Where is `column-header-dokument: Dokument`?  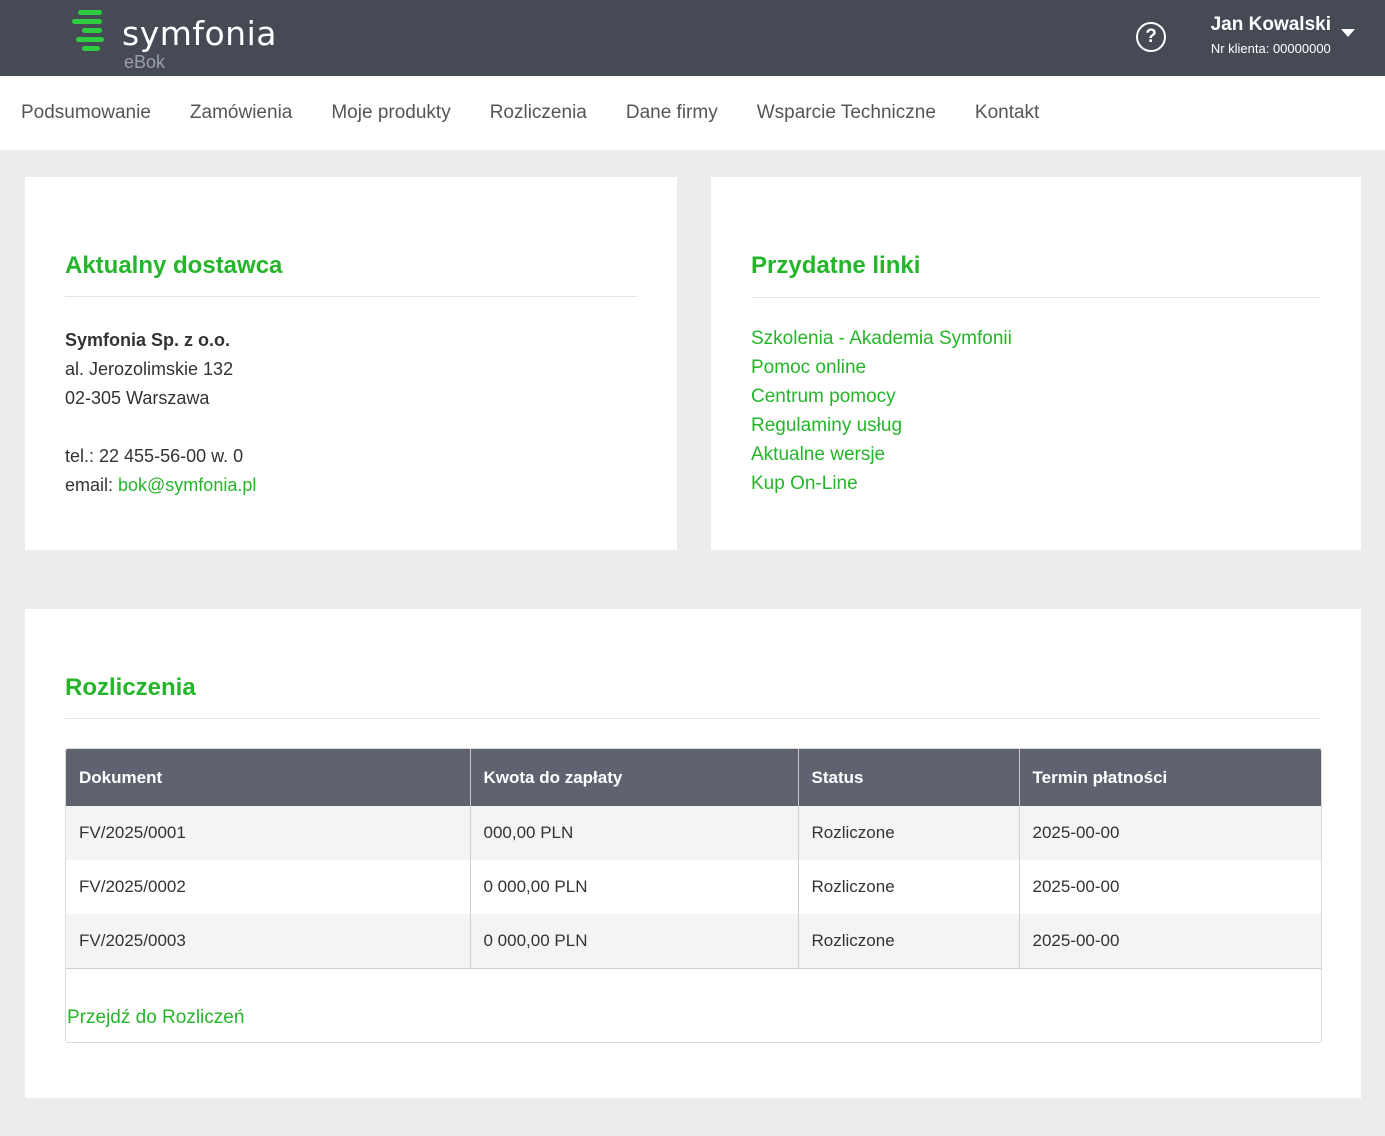 column-header-dokument: Dokument is located at coordinates (268, 777).